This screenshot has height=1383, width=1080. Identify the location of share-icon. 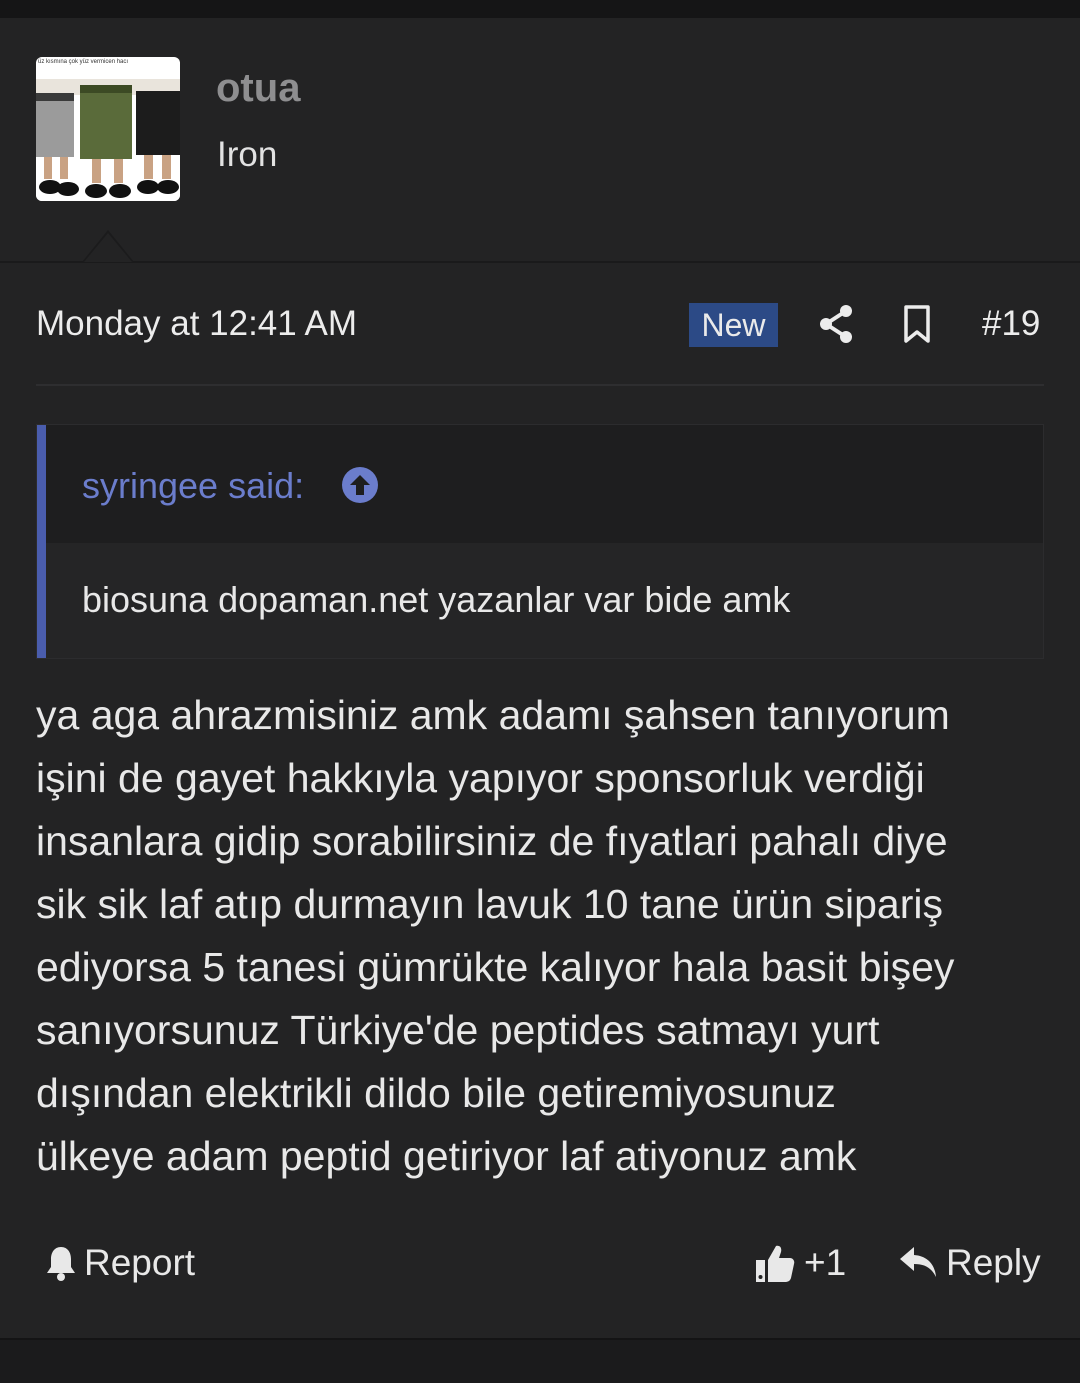
(836, 324).